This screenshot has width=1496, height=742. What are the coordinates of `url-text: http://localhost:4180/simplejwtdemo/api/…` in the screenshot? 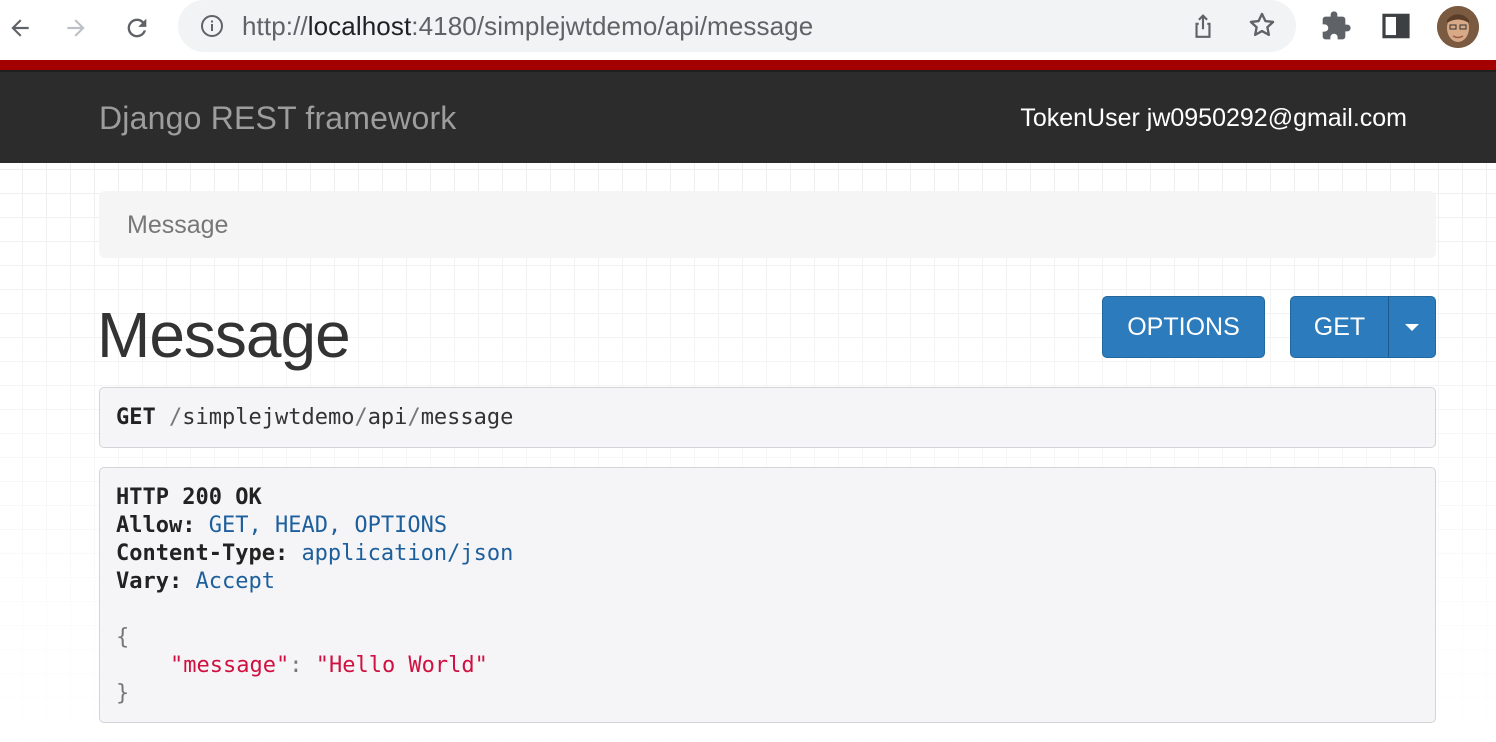 It's located at (528, 26).